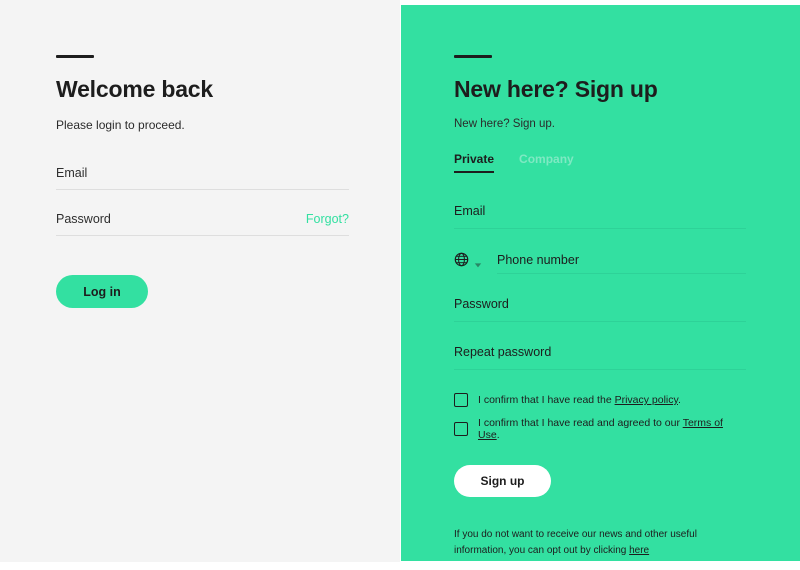  What do you see at coordinates (600, 321) in the screenshot?
I see `signup-password-underline` at bounding box center [600, 321].